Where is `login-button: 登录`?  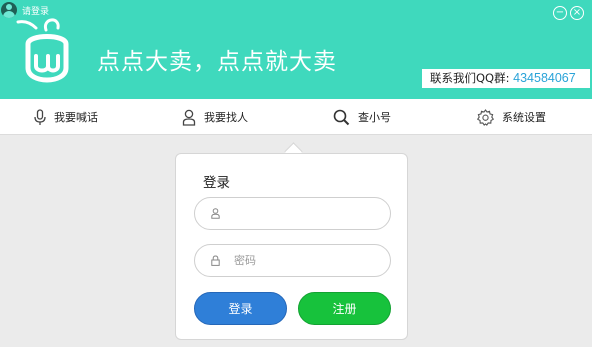
login-button: 登录 is located at coordinates (240, 308).